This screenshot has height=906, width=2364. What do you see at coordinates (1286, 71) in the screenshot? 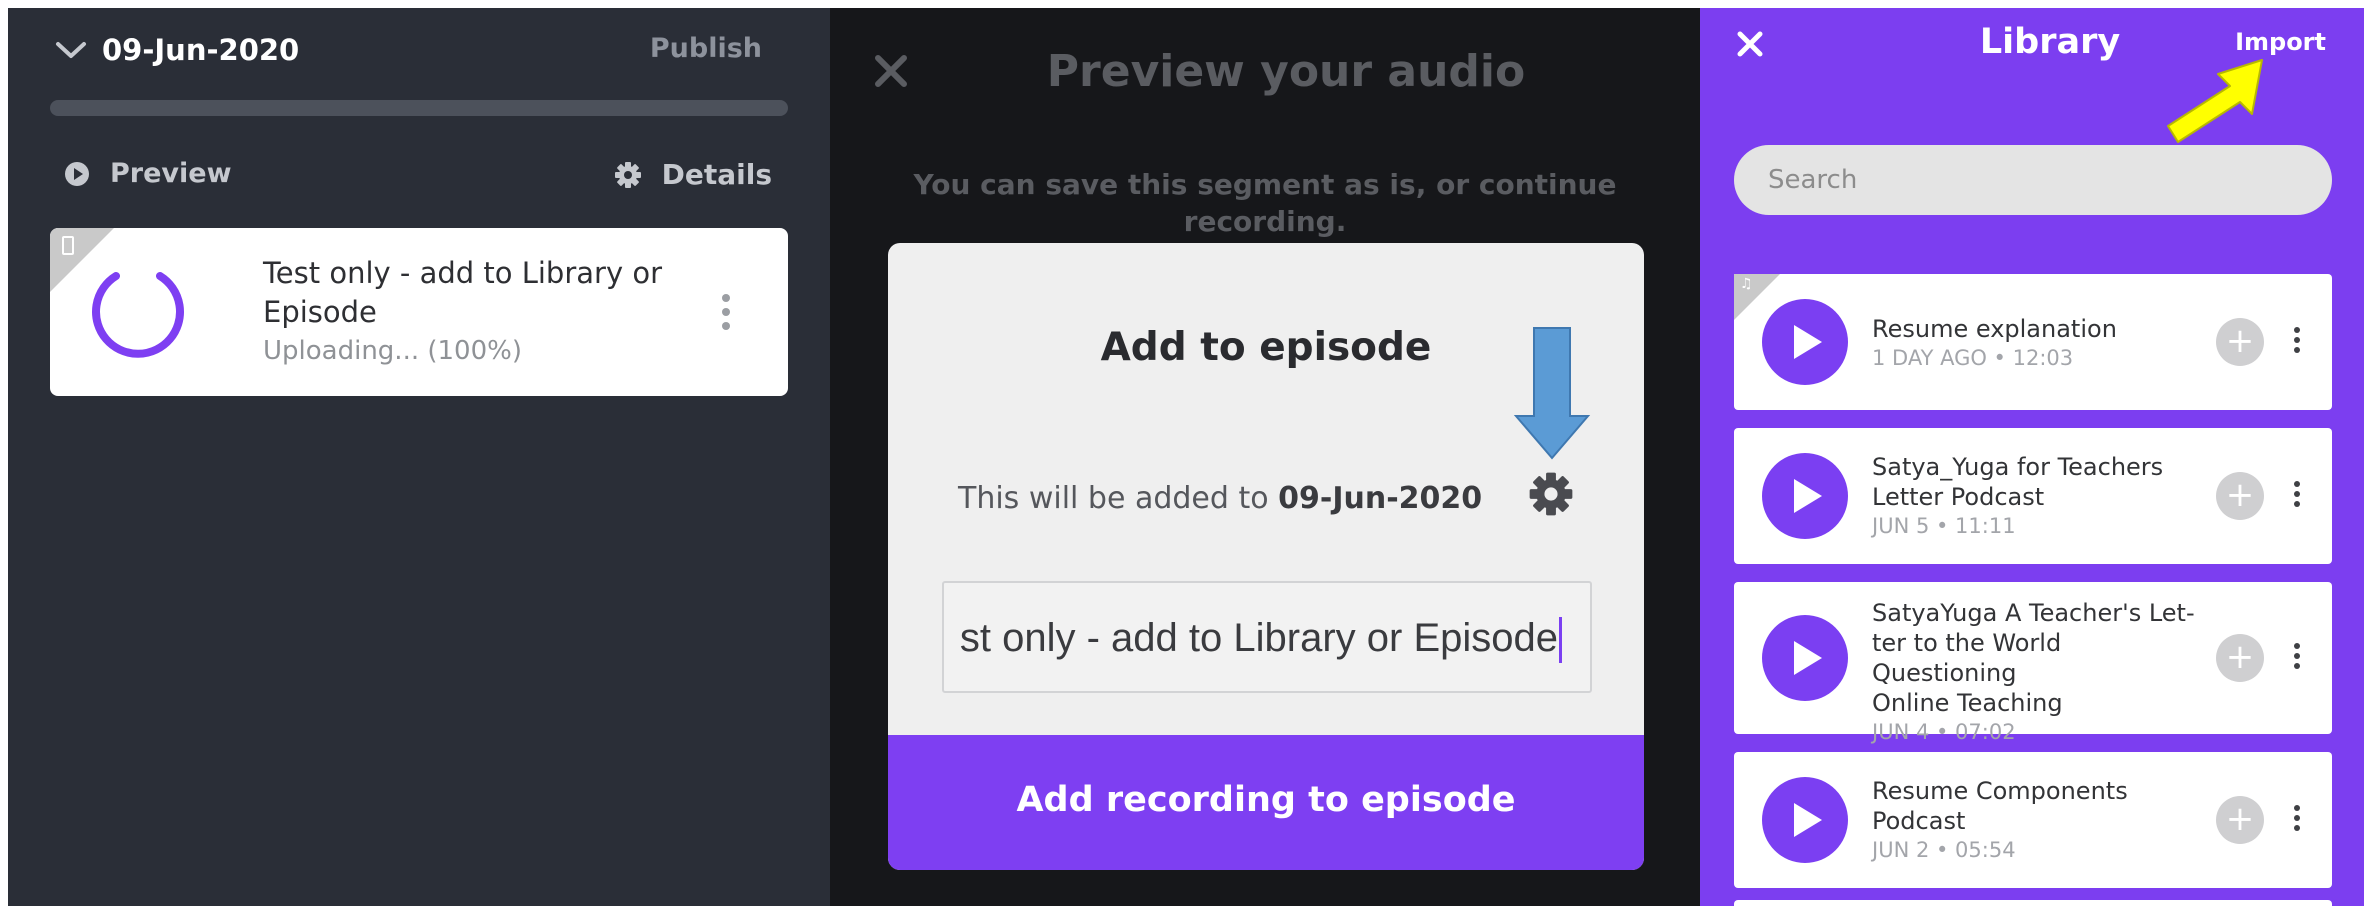
I see `preview-title: Preview your audio` at bounding box center [1286, 71].